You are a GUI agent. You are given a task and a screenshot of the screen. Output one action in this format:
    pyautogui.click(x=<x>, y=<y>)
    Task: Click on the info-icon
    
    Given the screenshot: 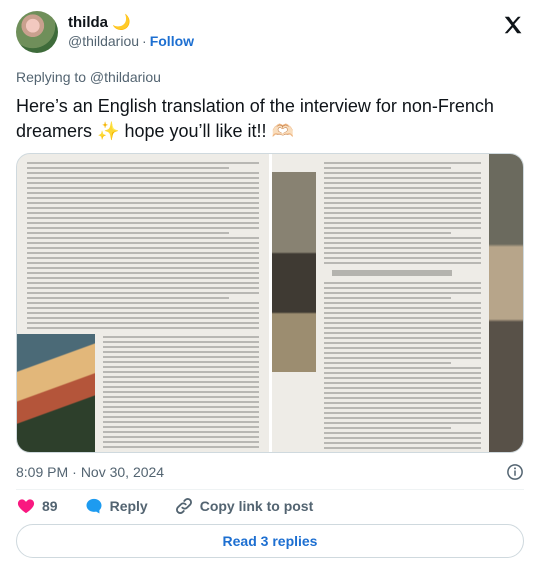 What is the action you would take?
    pyautogui.click(x=515, y=472)
    